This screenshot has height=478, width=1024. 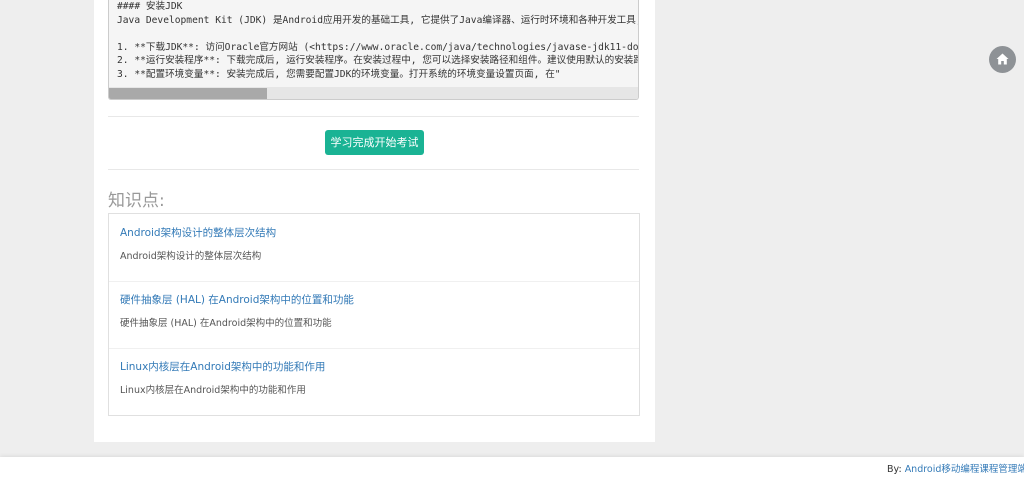 I want to click on footer: By: Android移动编程课程管理端, so click(x=512, y=467).